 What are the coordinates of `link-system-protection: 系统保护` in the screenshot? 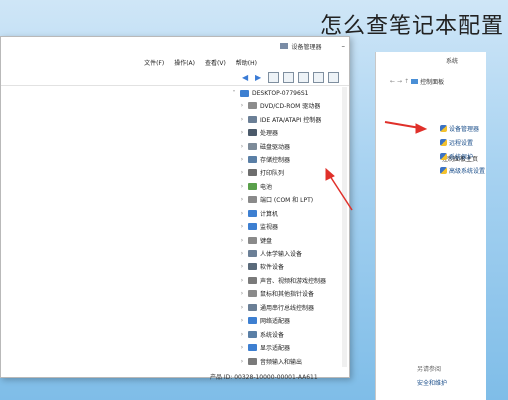 It's located at (456, 156).